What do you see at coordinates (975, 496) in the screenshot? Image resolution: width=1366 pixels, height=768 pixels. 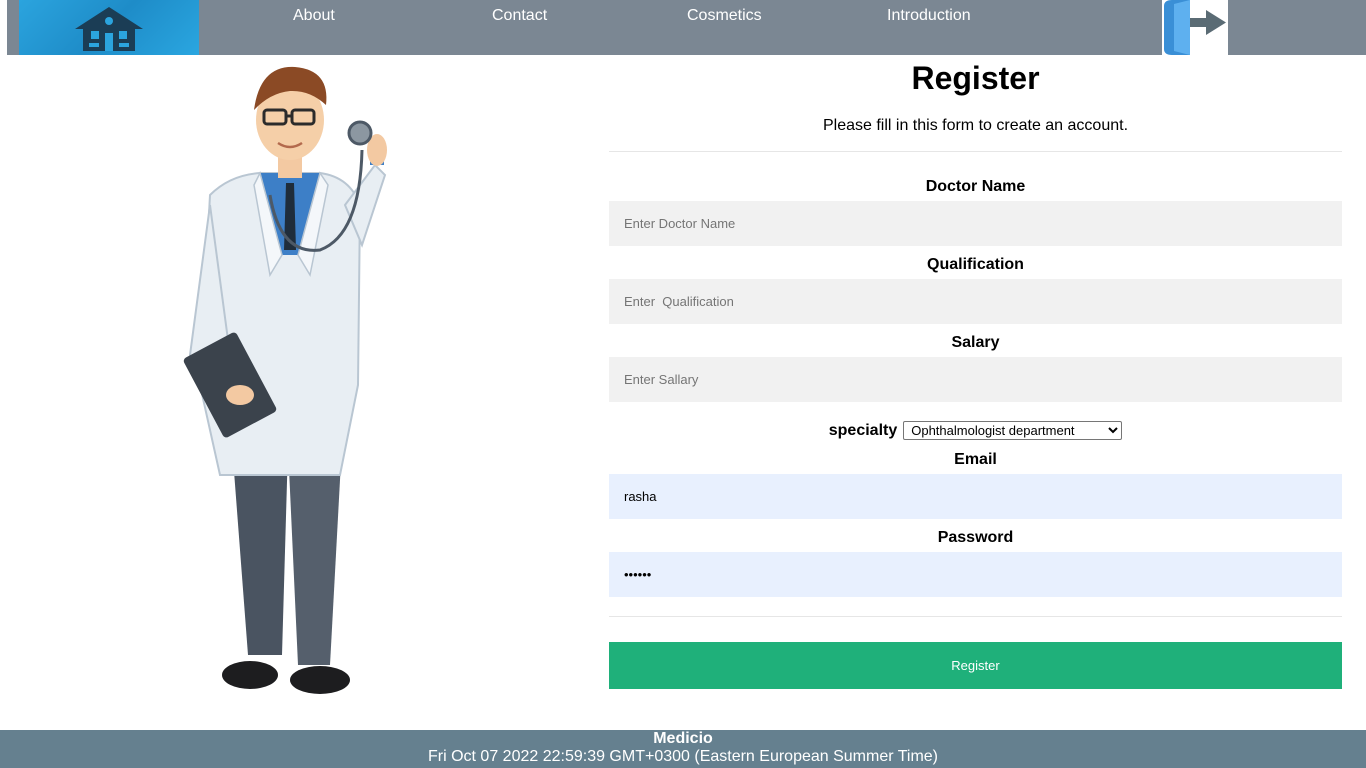 I see `email-input` at bounding box center [975, 496].